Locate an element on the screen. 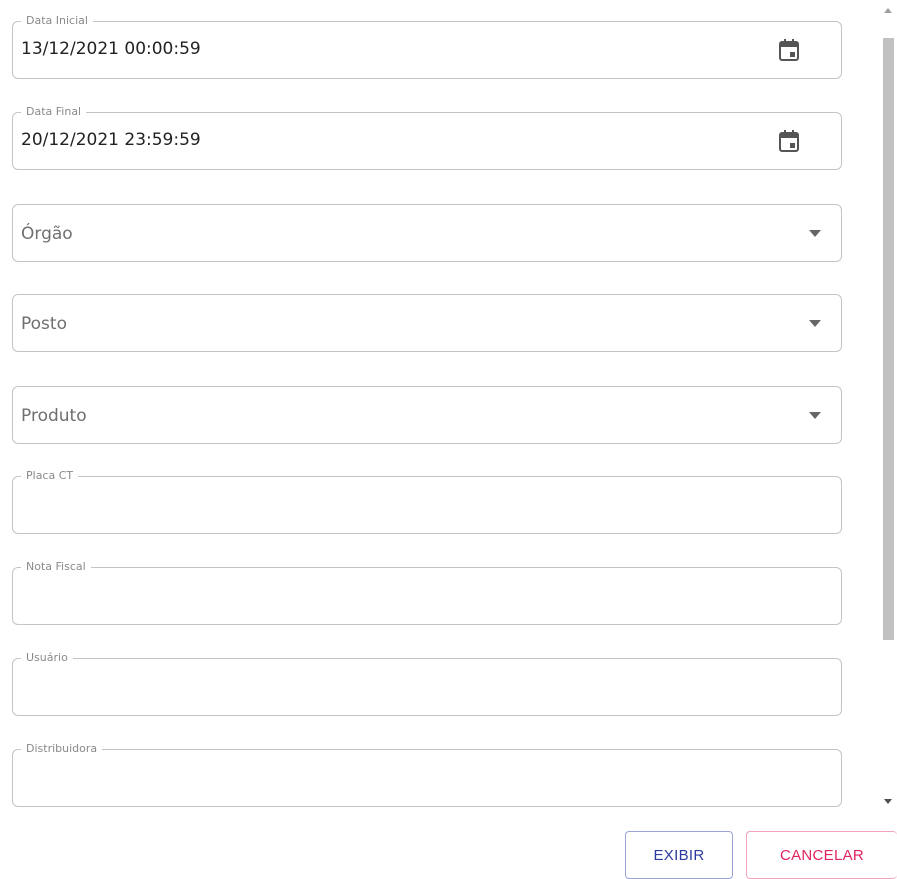  posto-select: Posto is located at coordinates (427, 323).